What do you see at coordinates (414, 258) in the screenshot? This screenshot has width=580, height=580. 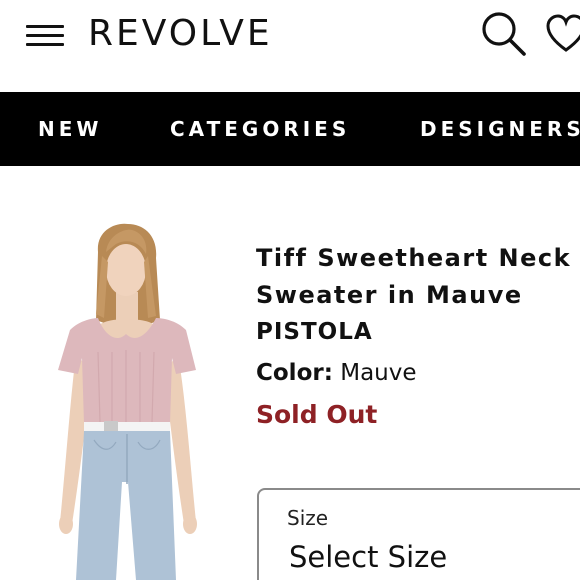 I see `product-title-line-1: Tiff Sweetheart Neck` at bounding box center [414, 258].